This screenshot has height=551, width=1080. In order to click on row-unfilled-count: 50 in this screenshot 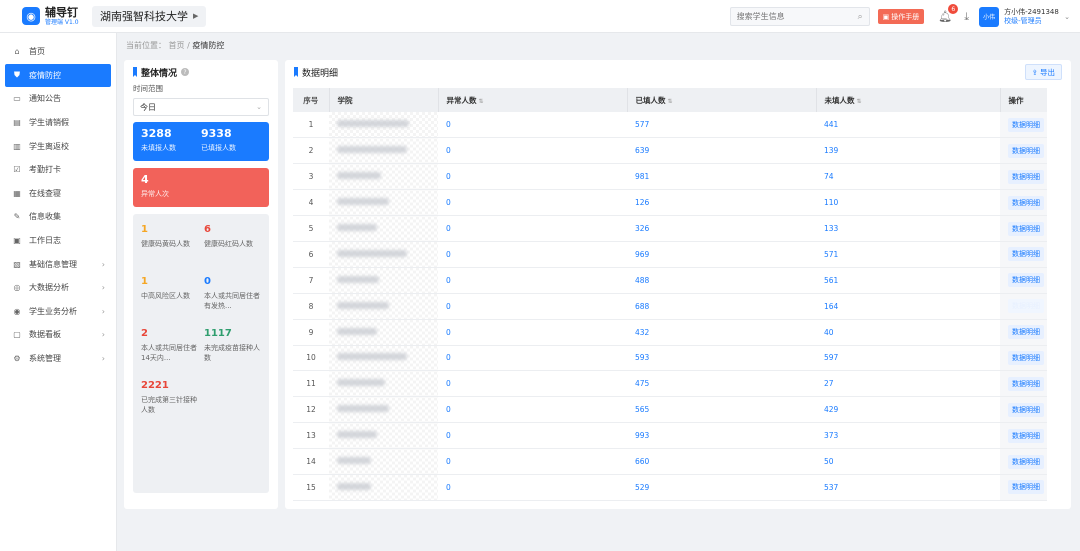, I will do `click(908, 461)`.